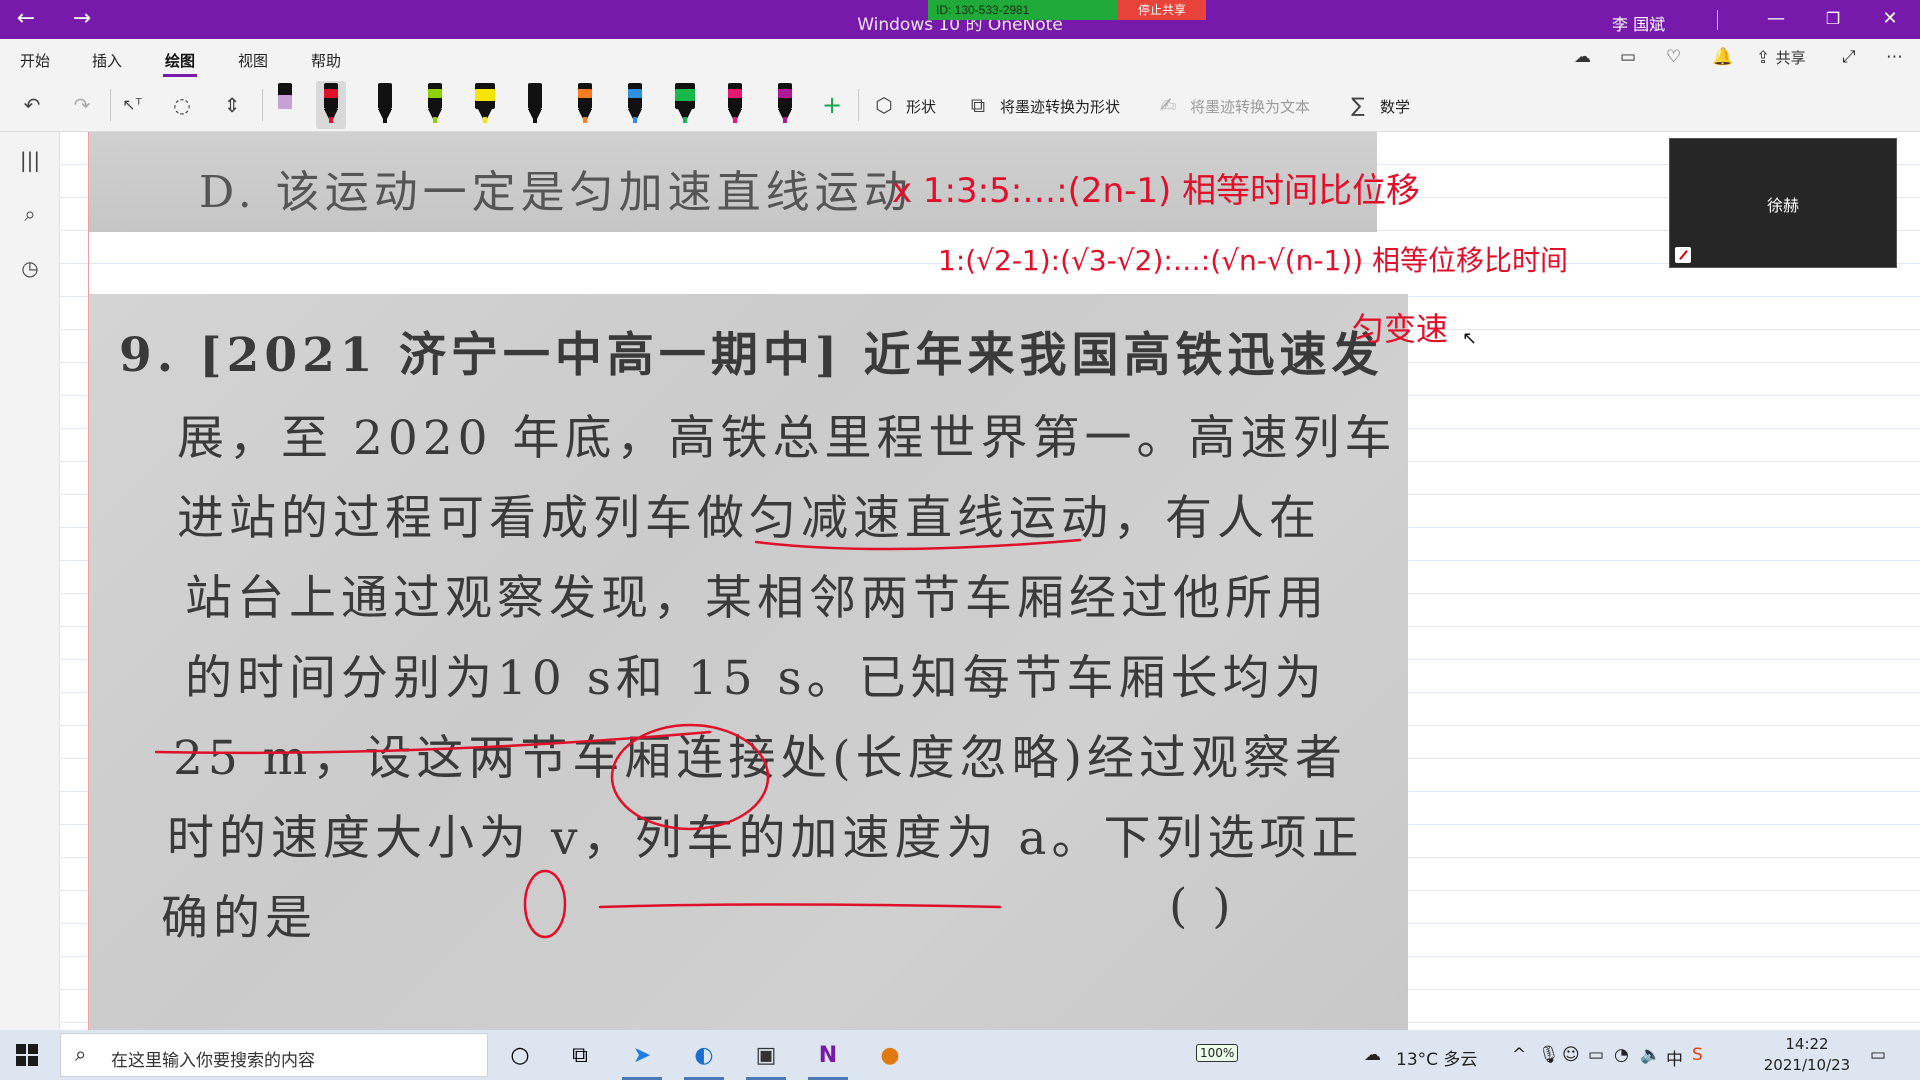 This screenshot has width=1920, height=1080. I want to click on math-icon: ∑, so click(1358, 105).